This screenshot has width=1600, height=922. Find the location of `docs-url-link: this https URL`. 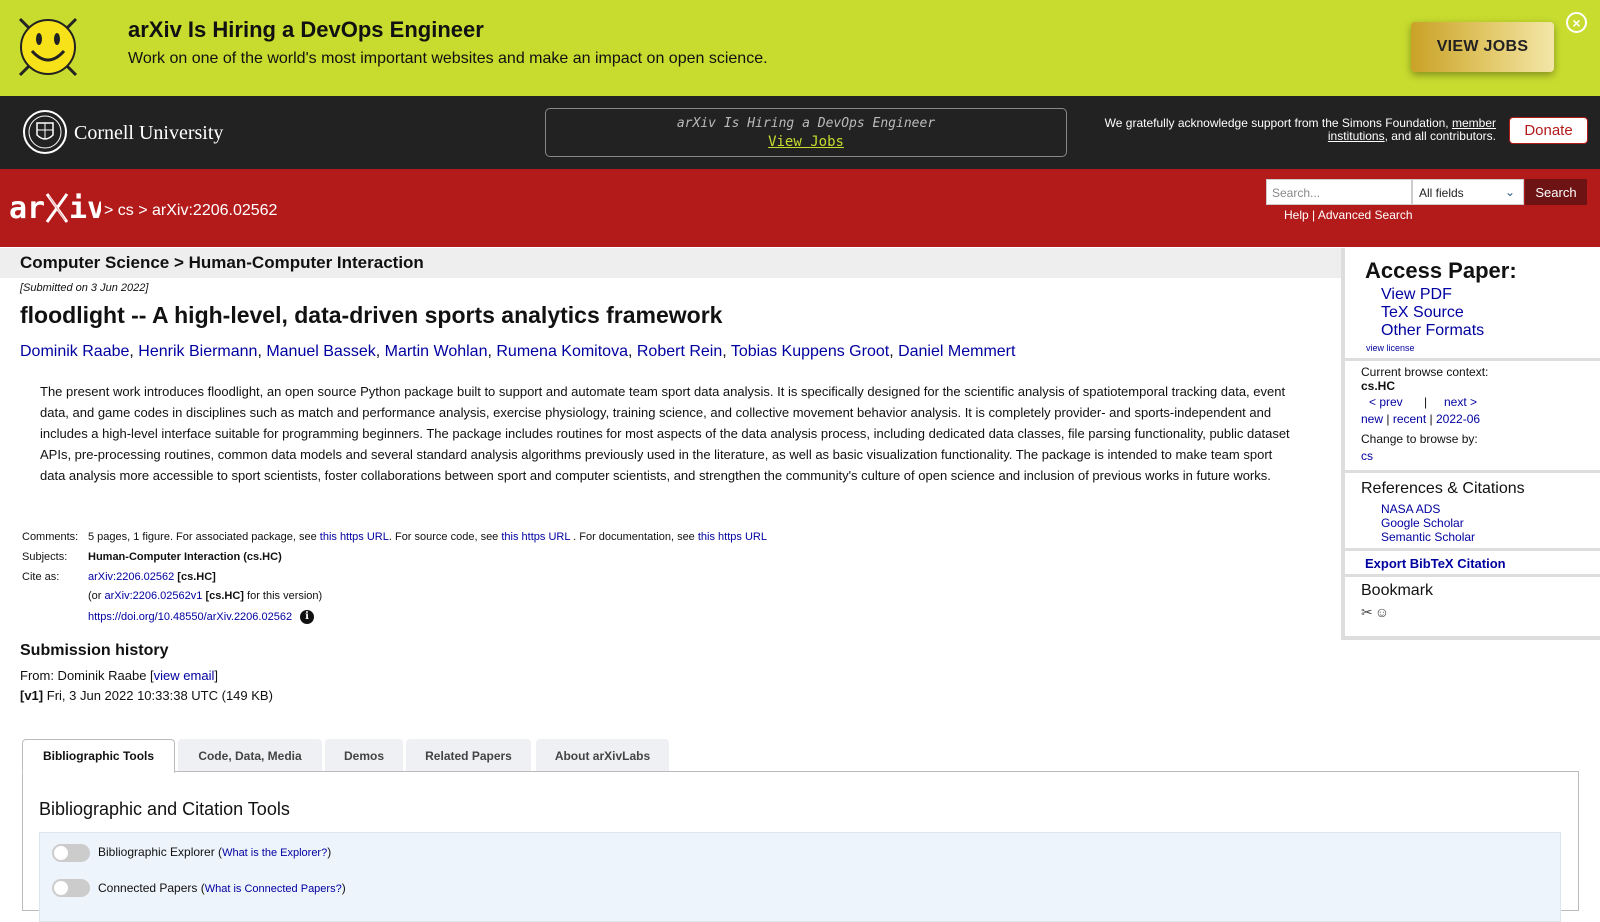

docs-url-link: this https URL is located at coordinates (732, 537).